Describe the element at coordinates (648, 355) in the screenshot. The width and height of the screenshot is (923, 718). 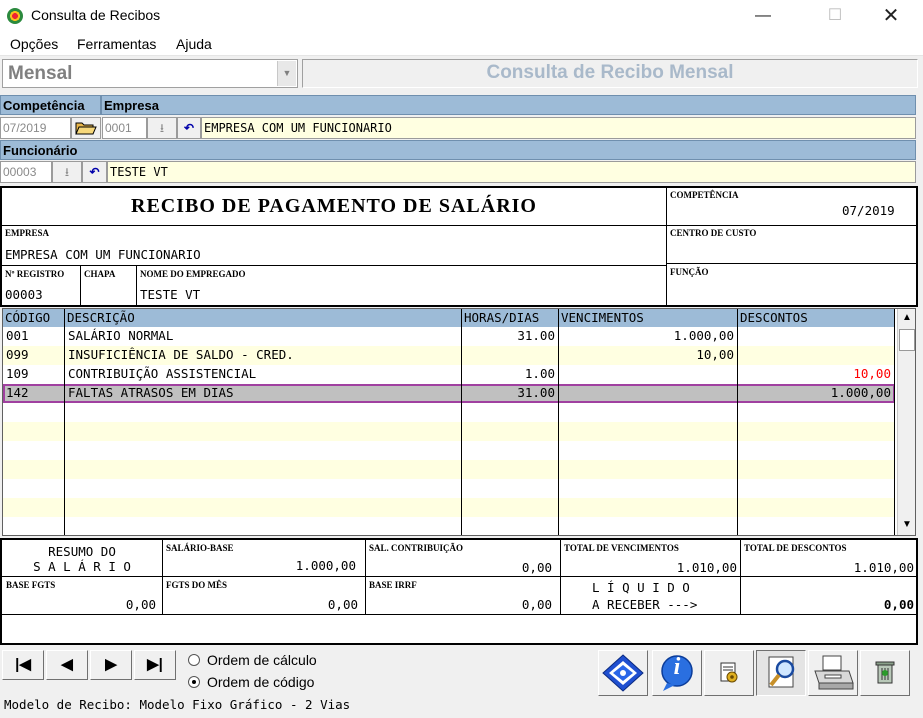
I see `cell-vencimentos: 10,00` at that location.